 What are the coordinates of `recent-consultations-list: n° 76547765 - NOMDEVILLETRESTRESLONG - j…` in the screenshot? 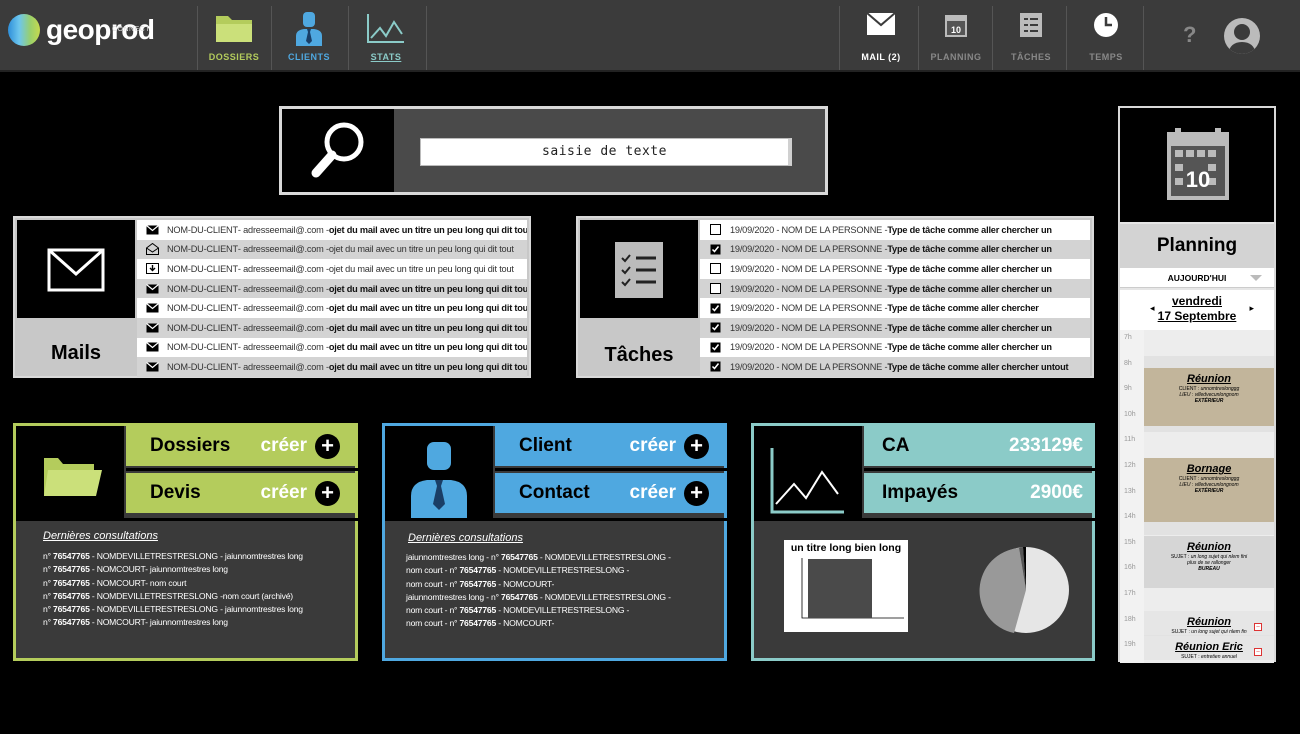 It's located at (173, 590).